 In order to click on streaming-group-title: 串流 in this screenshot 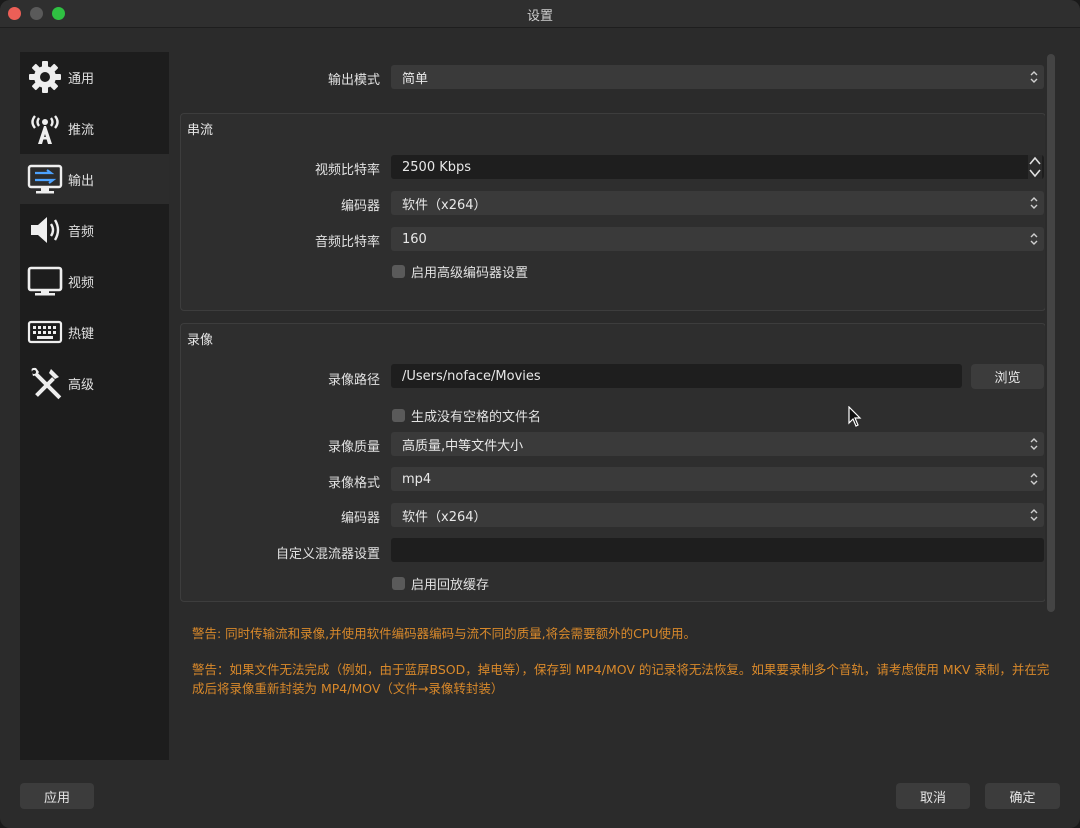, I will do `click(200, 130)`.